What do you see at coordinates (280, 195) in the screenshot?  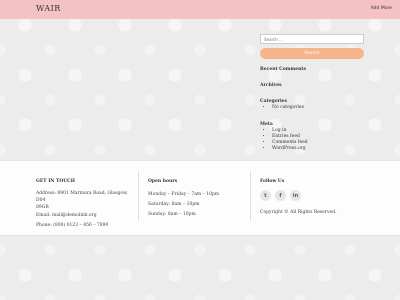 I see `facebook-icon: f` at bounding box center [280, 195].